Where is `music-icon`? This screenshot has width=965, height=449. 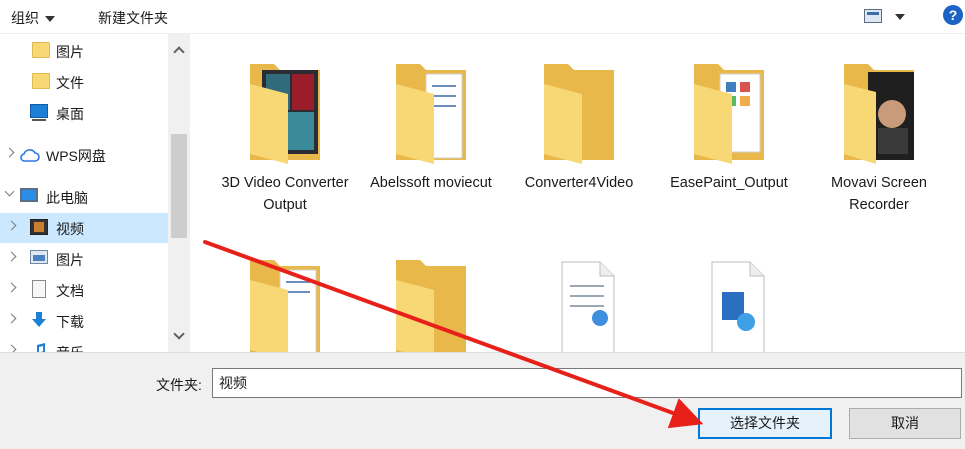
music-icon is located at coordinates (41, 347).